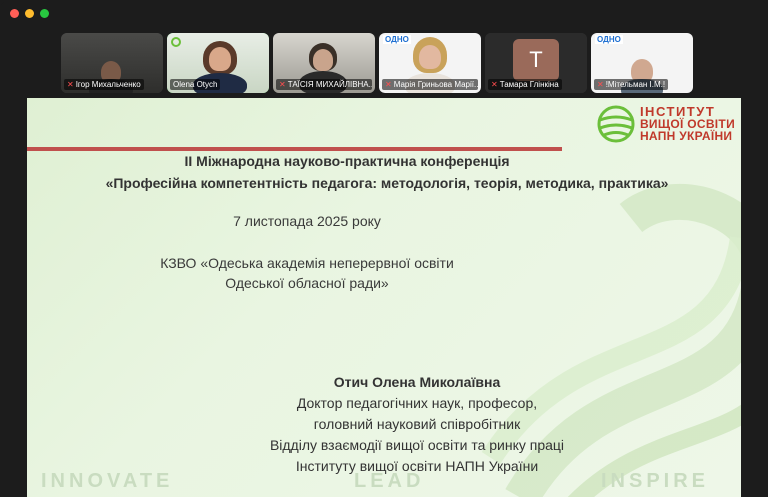 Image resolution: width=768 pixels, height=497 pixels. Describe the element at coordinates (536, 60) in the screenshot. I see `avatar: Т` at that location.